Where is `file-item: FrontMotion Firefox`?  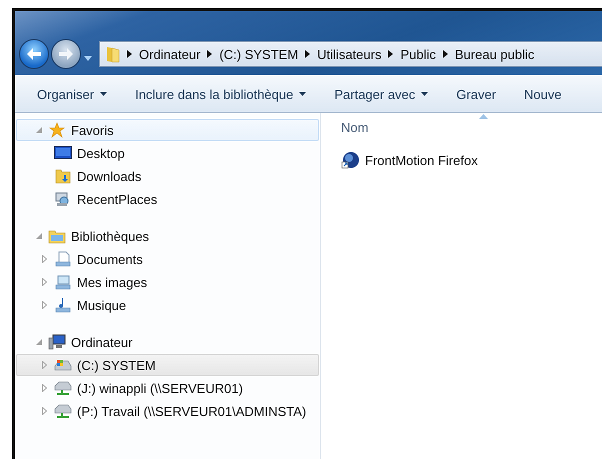 file-item: FrontMotion Firefox is located at coordinates (471, 160).